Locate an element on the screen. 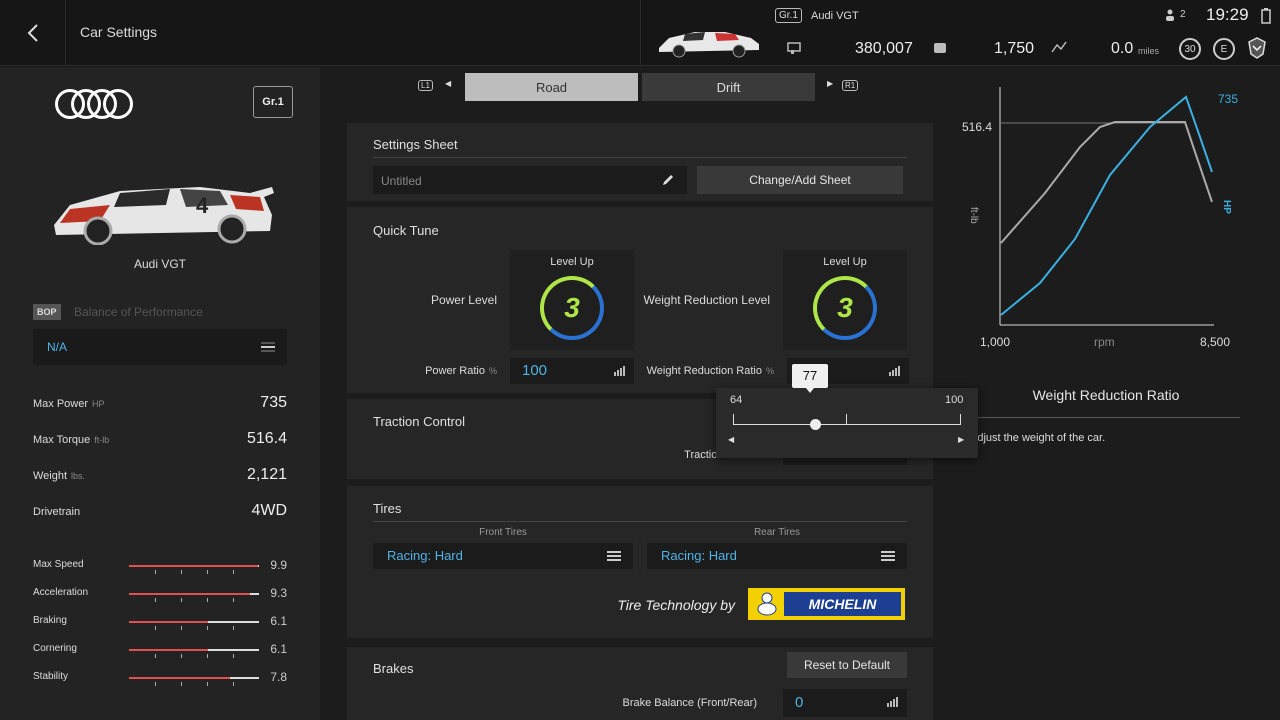  front-tires-select: Racing: Hard is located at coordinates (503, 556).